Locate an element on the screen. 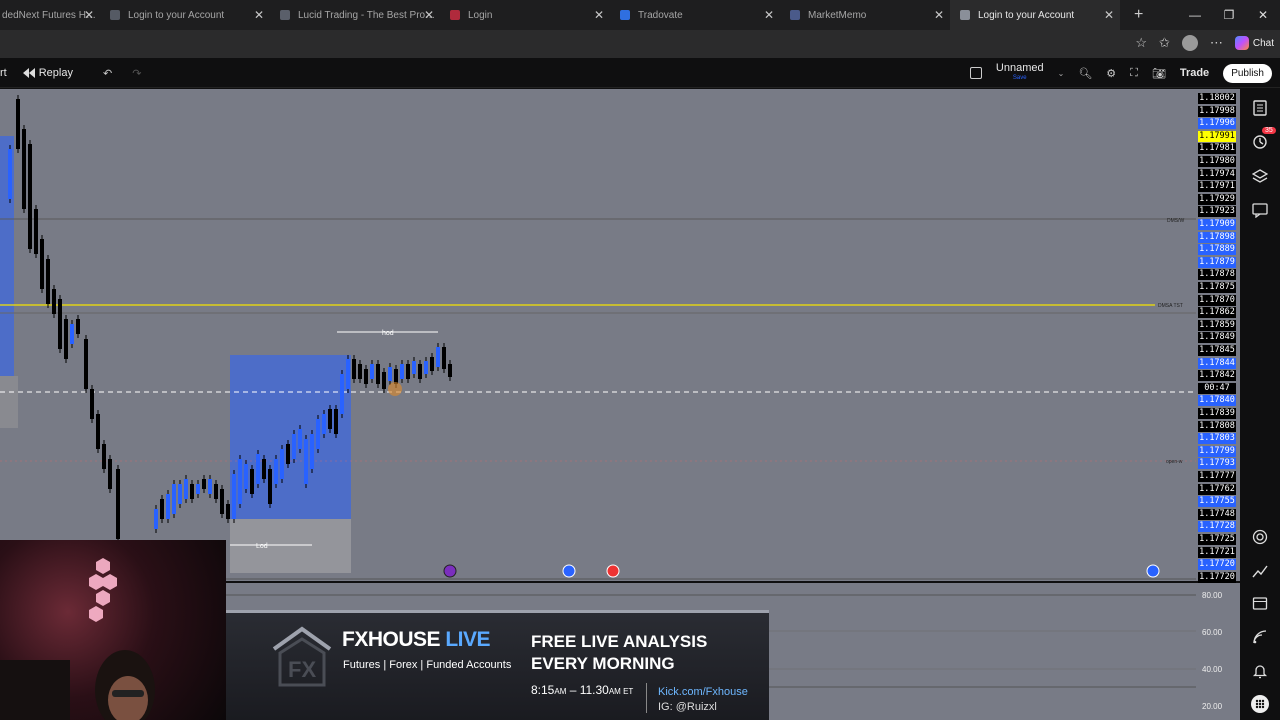 Image resolution: width=1280 pixels, height=720 pixels. price-label: 1.17728 is located at coordinates (1217, 527).